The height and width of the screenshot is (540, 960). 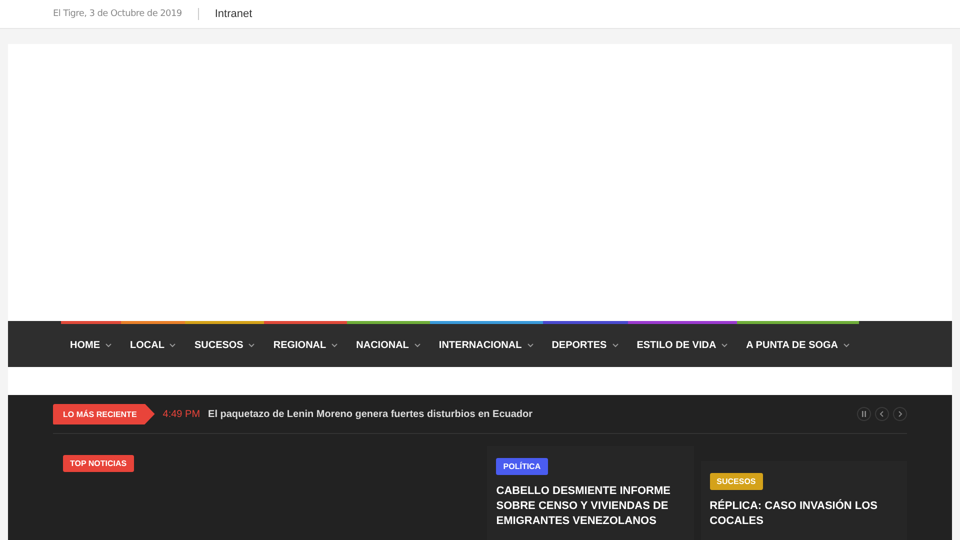 What do you see at coordinates (91, 345) in the screenshot?
I see `nav-item: HOME` at bounding box center [91, 345].